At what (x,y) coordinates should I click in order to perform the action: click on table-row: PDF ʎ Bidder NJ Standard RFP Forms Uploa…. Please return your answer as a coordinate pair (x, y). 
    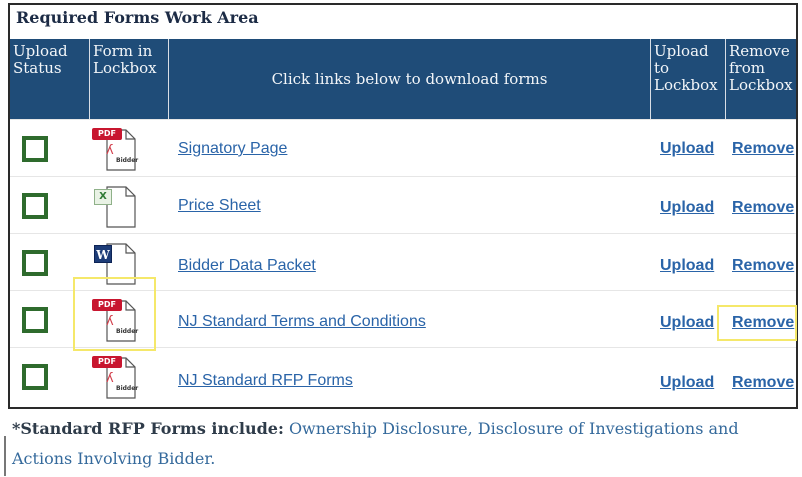
    Looking at the image, I should click on (403, 376).